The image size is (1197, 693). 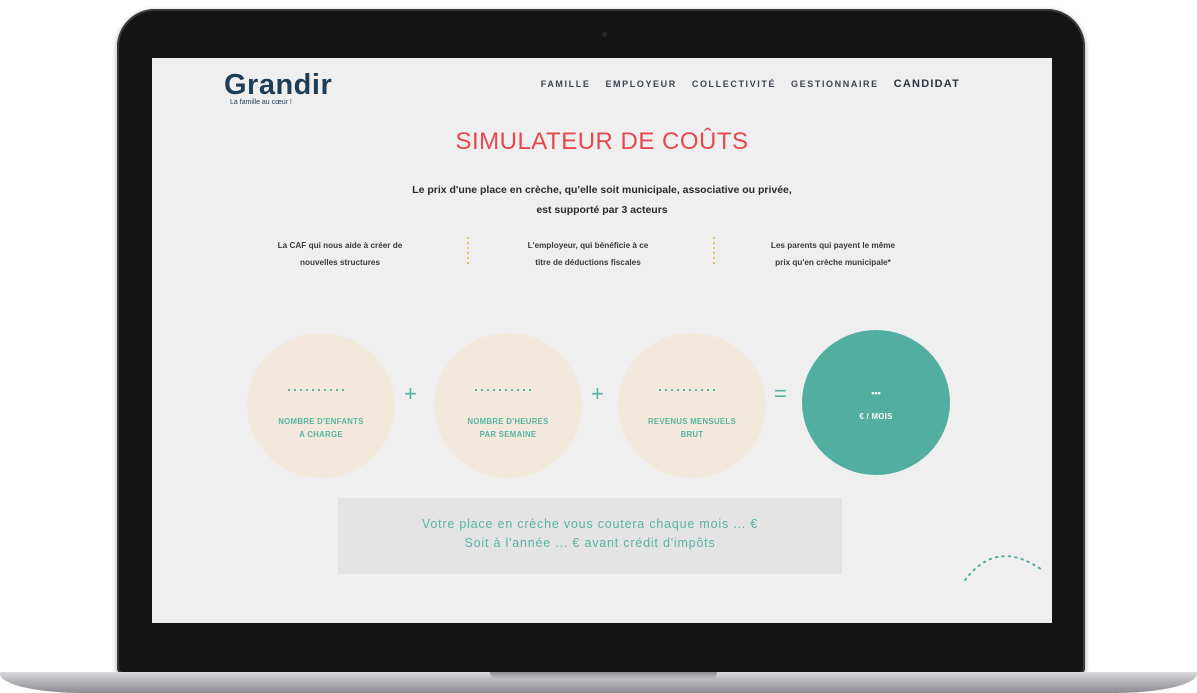 I want to click on page-title: SIMULATEUR DE COÛTS, so click(x=602, y=141).